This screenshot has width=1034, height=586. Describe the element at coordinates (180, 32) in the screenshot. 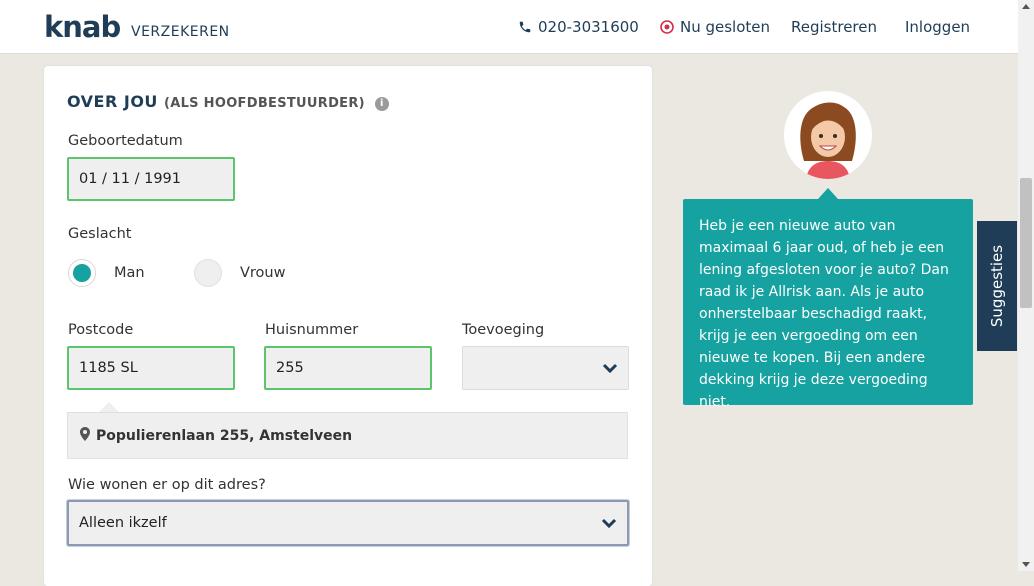

I see `logo-subtitle: VERZEKEREN` at that location.